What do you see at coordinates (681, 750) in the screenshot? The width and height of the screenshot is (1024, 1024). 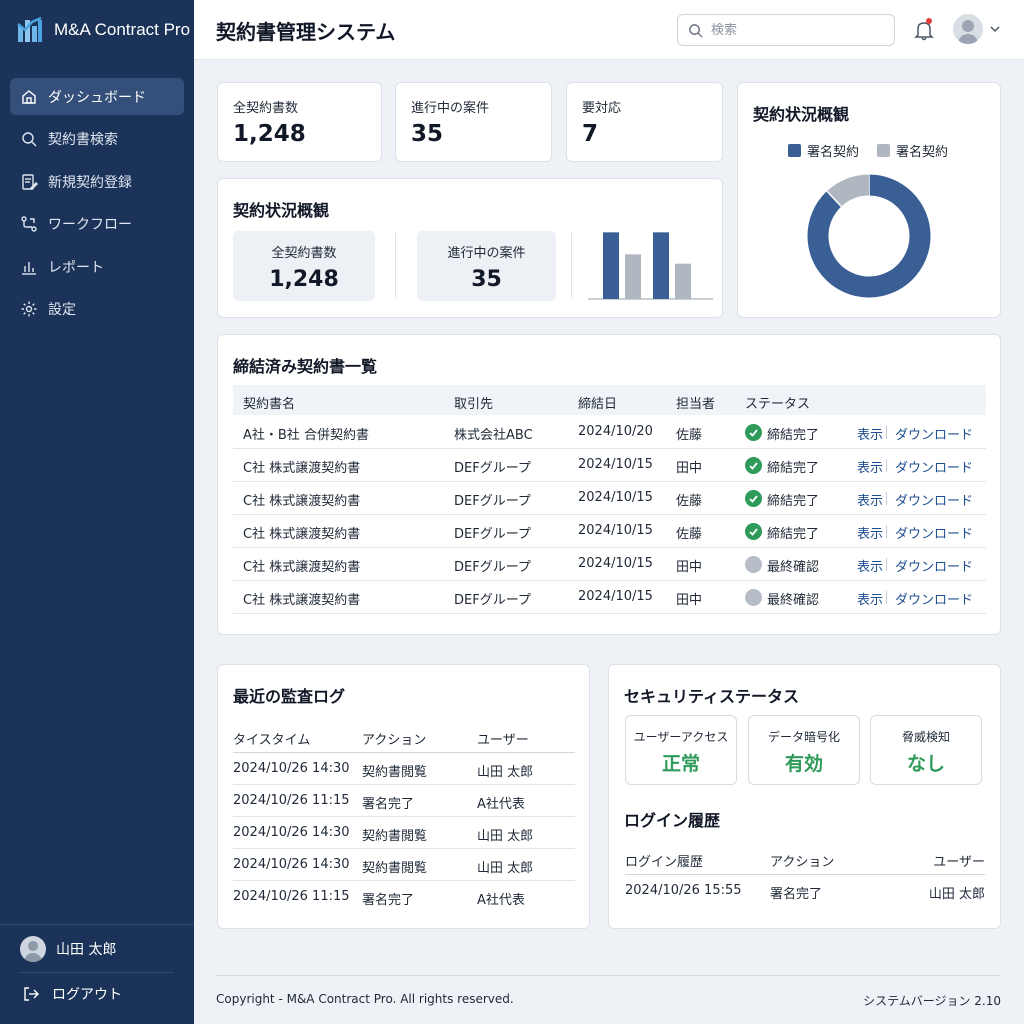 I see `security-status-user-access: ユーザーアクセス 正常` at bounding box center [681, 750].